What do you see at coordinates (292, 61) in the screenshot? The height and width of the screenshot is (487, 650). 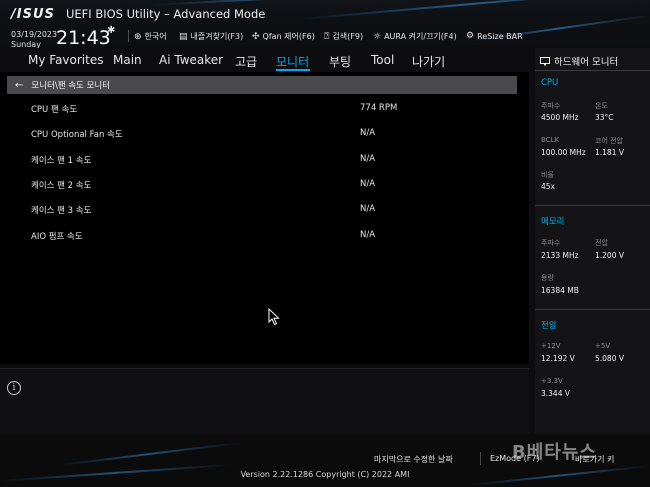 I see `tab-monitor: 모니터` at bounding box center [292, 61].